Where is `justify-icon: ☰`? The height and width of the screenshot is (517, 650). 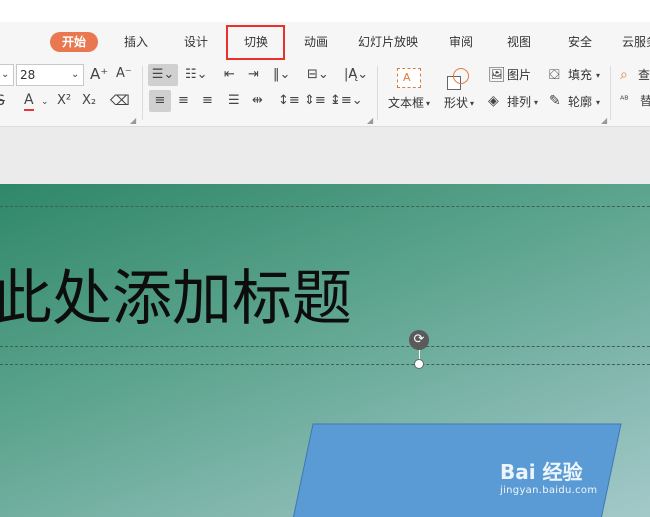
justify-icon: ☰ is located at coordinates (234, 101).